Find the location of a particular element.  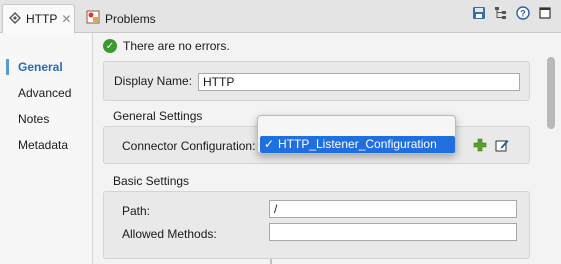

scroll-thumb is located at coordinates (551, 93).